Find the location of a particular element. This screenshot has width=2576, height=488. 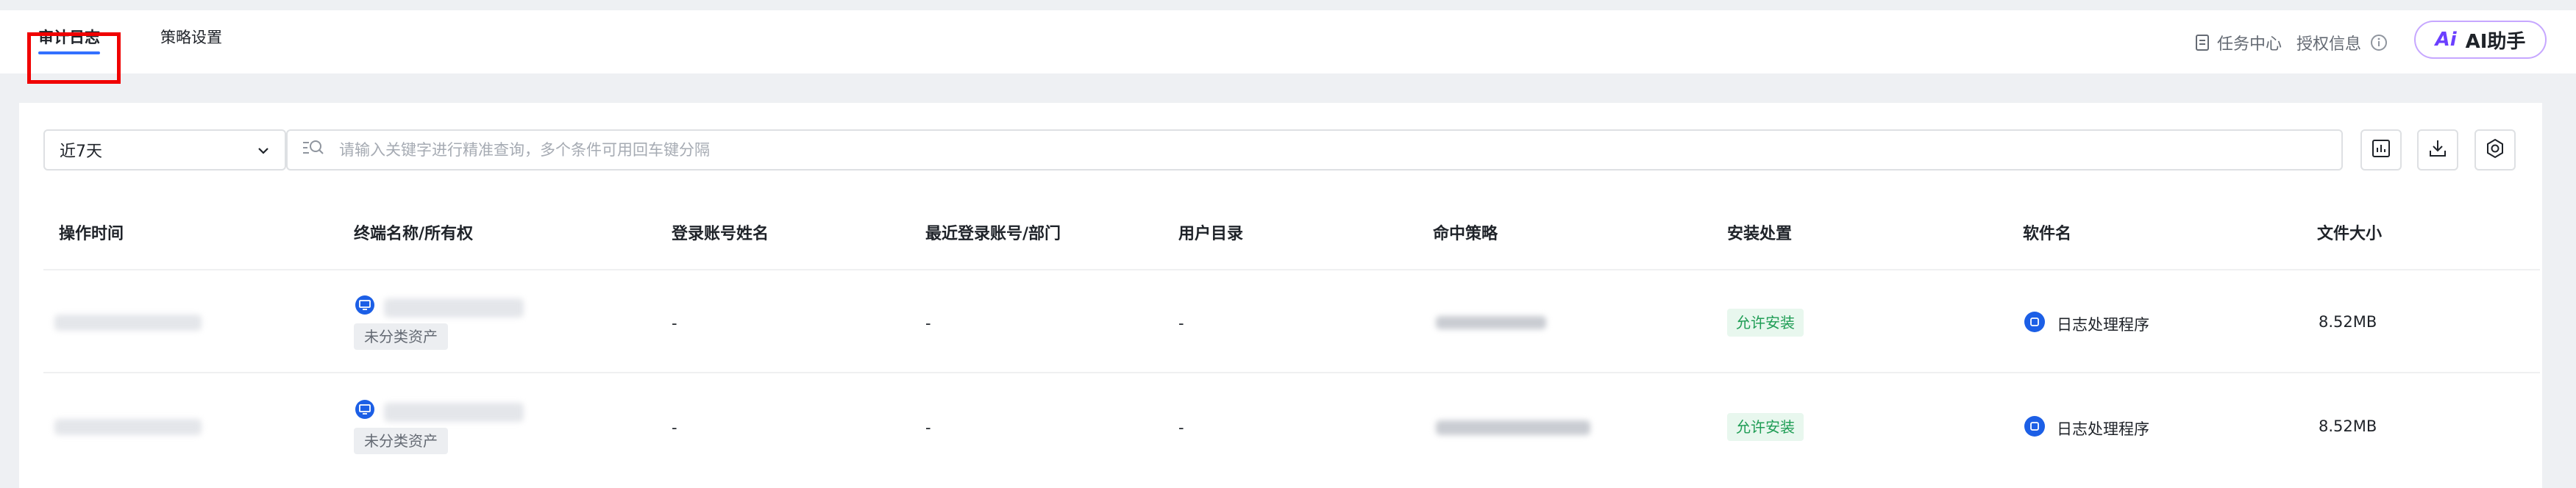

settings-button is located at coordinates (2495, 150).